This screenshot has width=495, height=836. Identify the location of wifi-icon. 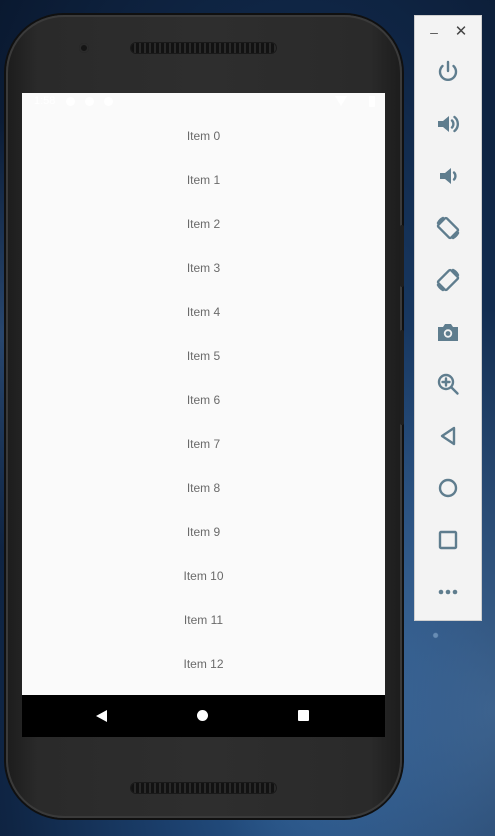
(341, 101).